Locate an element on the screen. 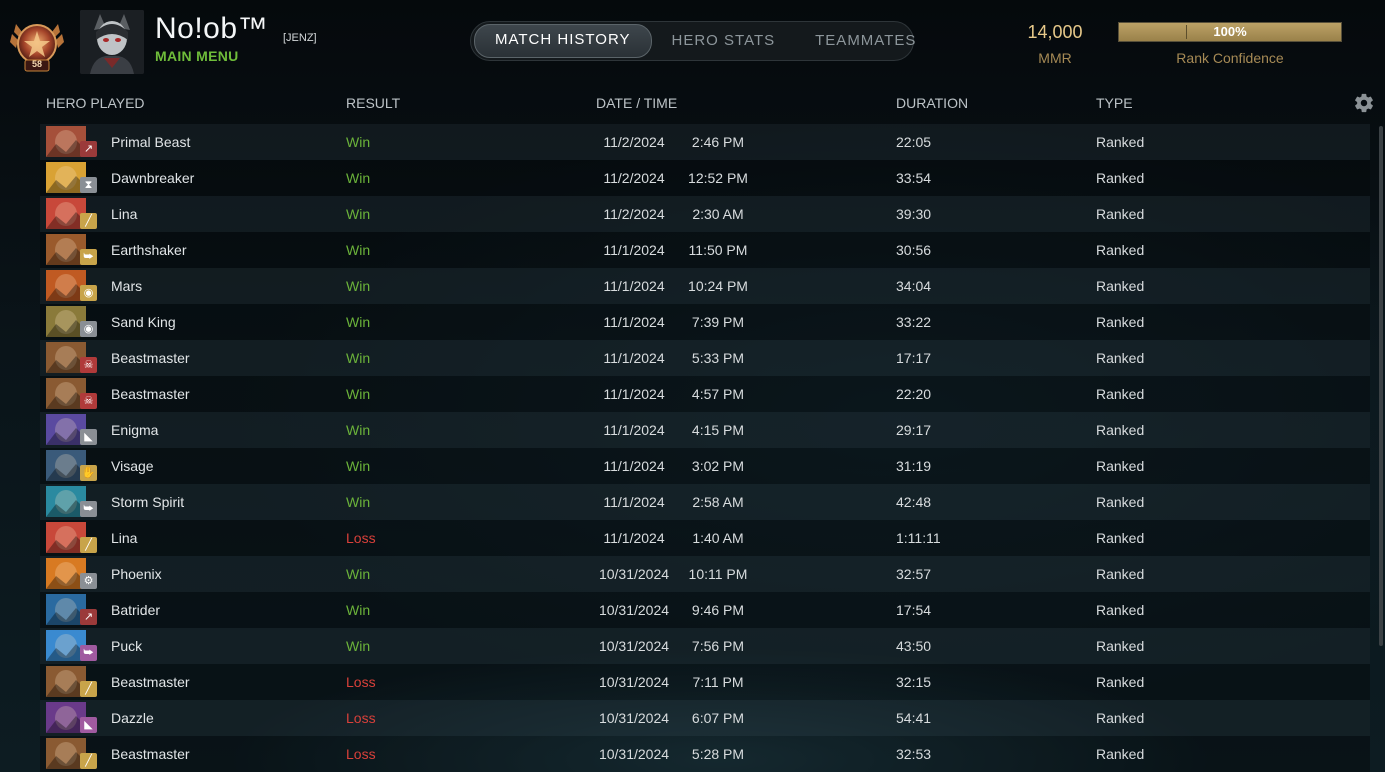 Image resolution: width=1385 pixels, height=772 pixels. match-time: 2:58 AM is located at coordinates (718, 502).